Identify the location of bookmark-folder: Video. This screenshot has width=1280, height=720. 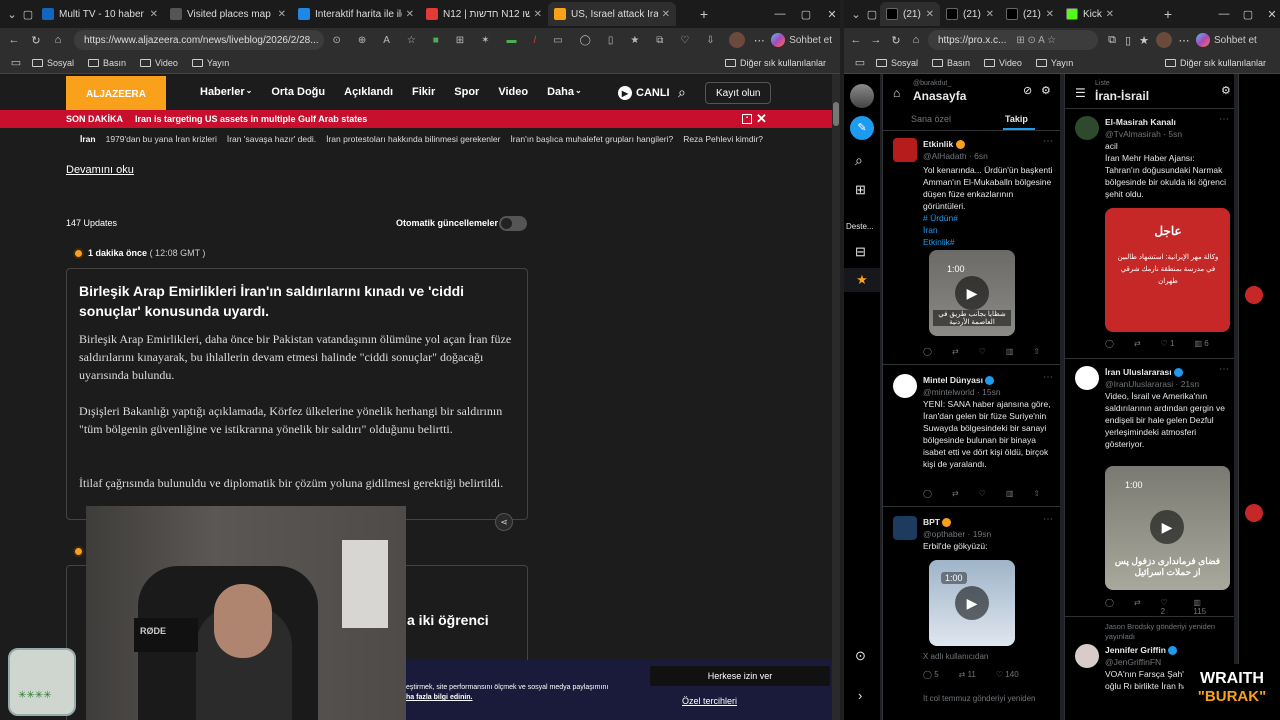
(1003, 63).